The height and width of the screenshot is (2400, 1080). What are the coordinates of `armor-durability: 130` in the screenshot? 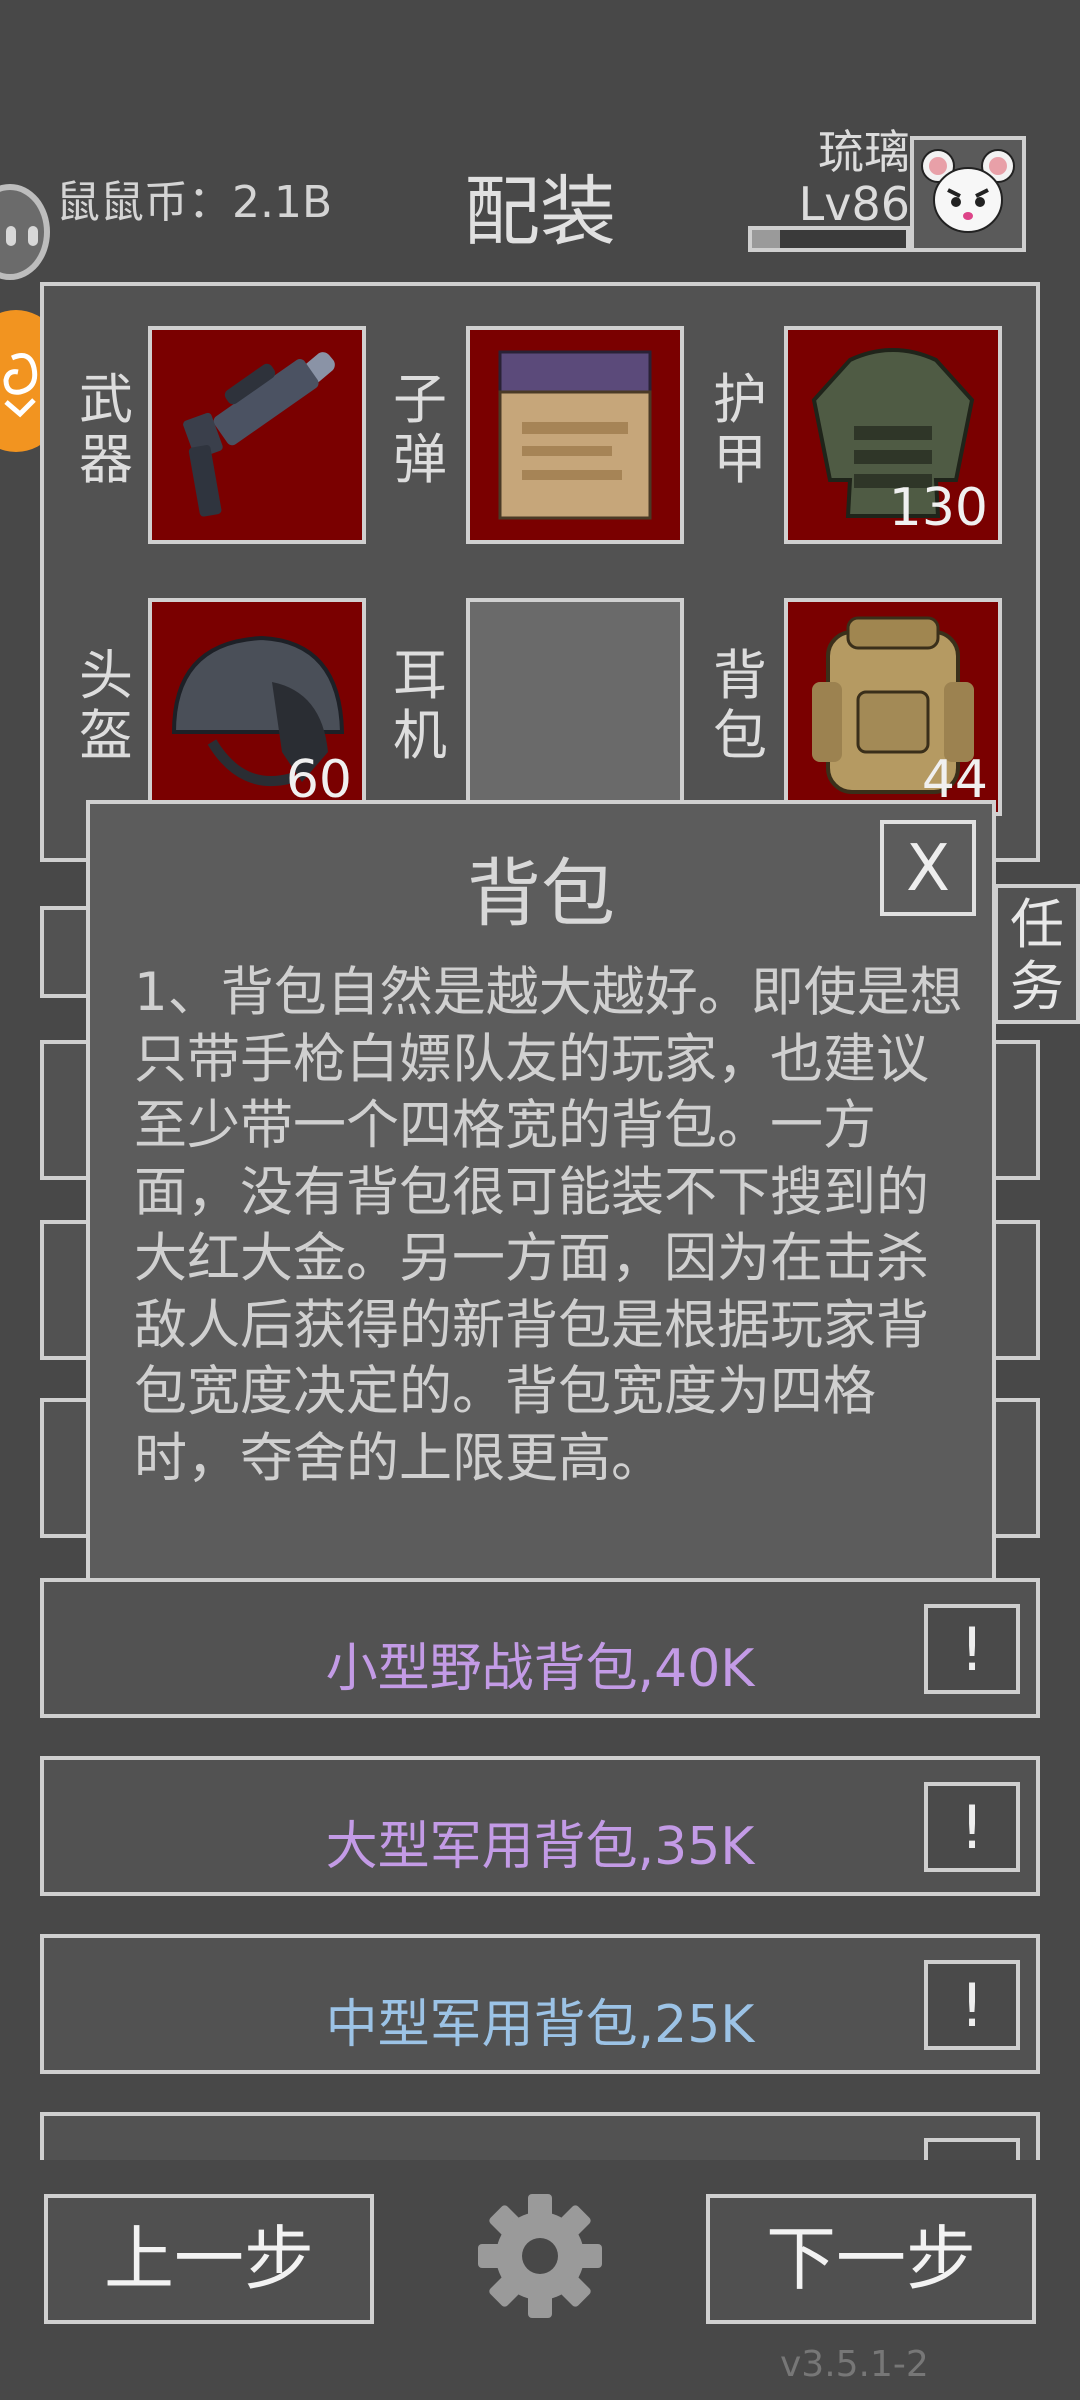 It's located at (938, 508).